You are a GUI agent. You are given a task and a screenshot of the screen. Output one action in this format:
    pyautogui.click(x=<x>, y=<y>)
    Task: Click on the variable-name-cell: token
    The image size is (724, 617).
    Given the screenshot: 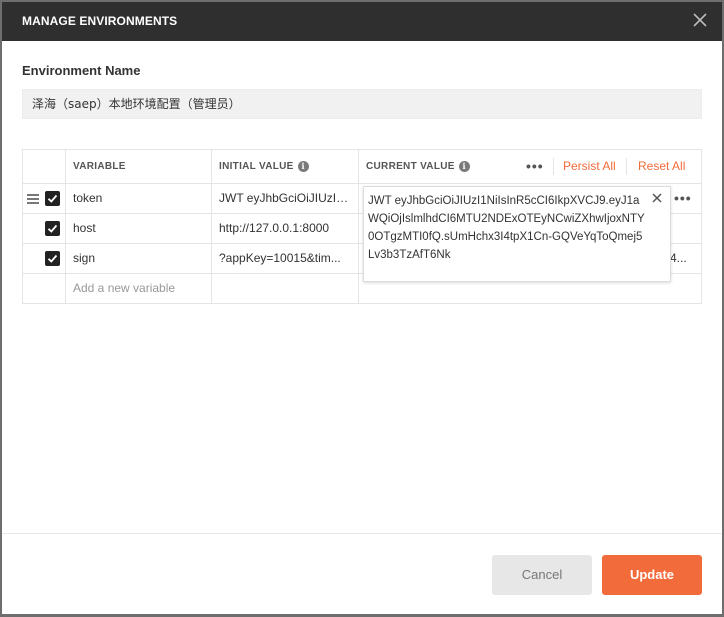 What is the action you would take?
    pyautogui.click(x=138, y=198)
    